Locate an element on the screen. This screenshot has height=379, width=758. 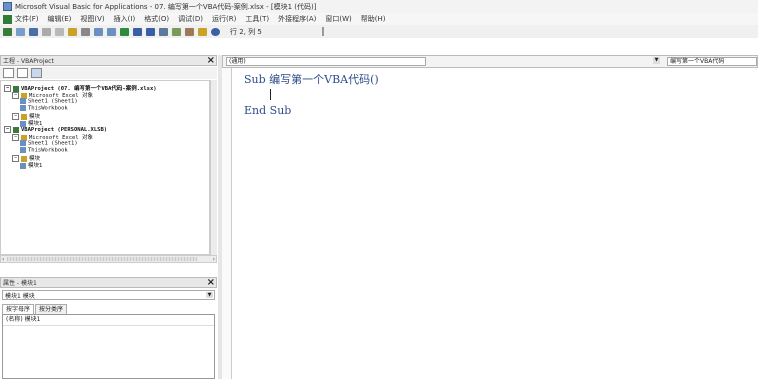
code-line-1: Sub 编写第一个VBA代码() is located at coordinates (311, 79).